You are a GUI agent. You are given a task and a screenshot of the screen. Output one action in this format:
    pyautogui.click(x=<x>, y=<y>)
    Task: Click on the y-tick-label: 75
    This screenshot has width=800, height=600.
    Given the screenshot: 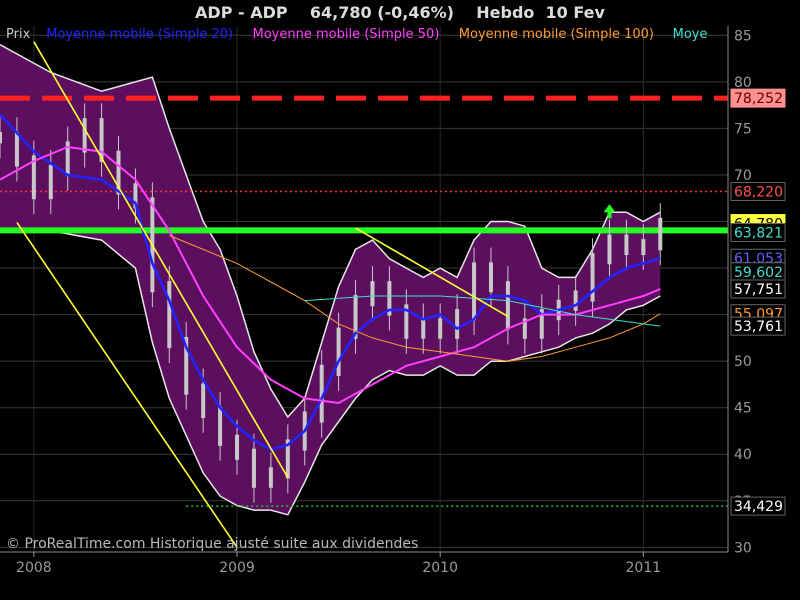 What is the action you would take?
    pyautogui.click(x=743, y=129)
    